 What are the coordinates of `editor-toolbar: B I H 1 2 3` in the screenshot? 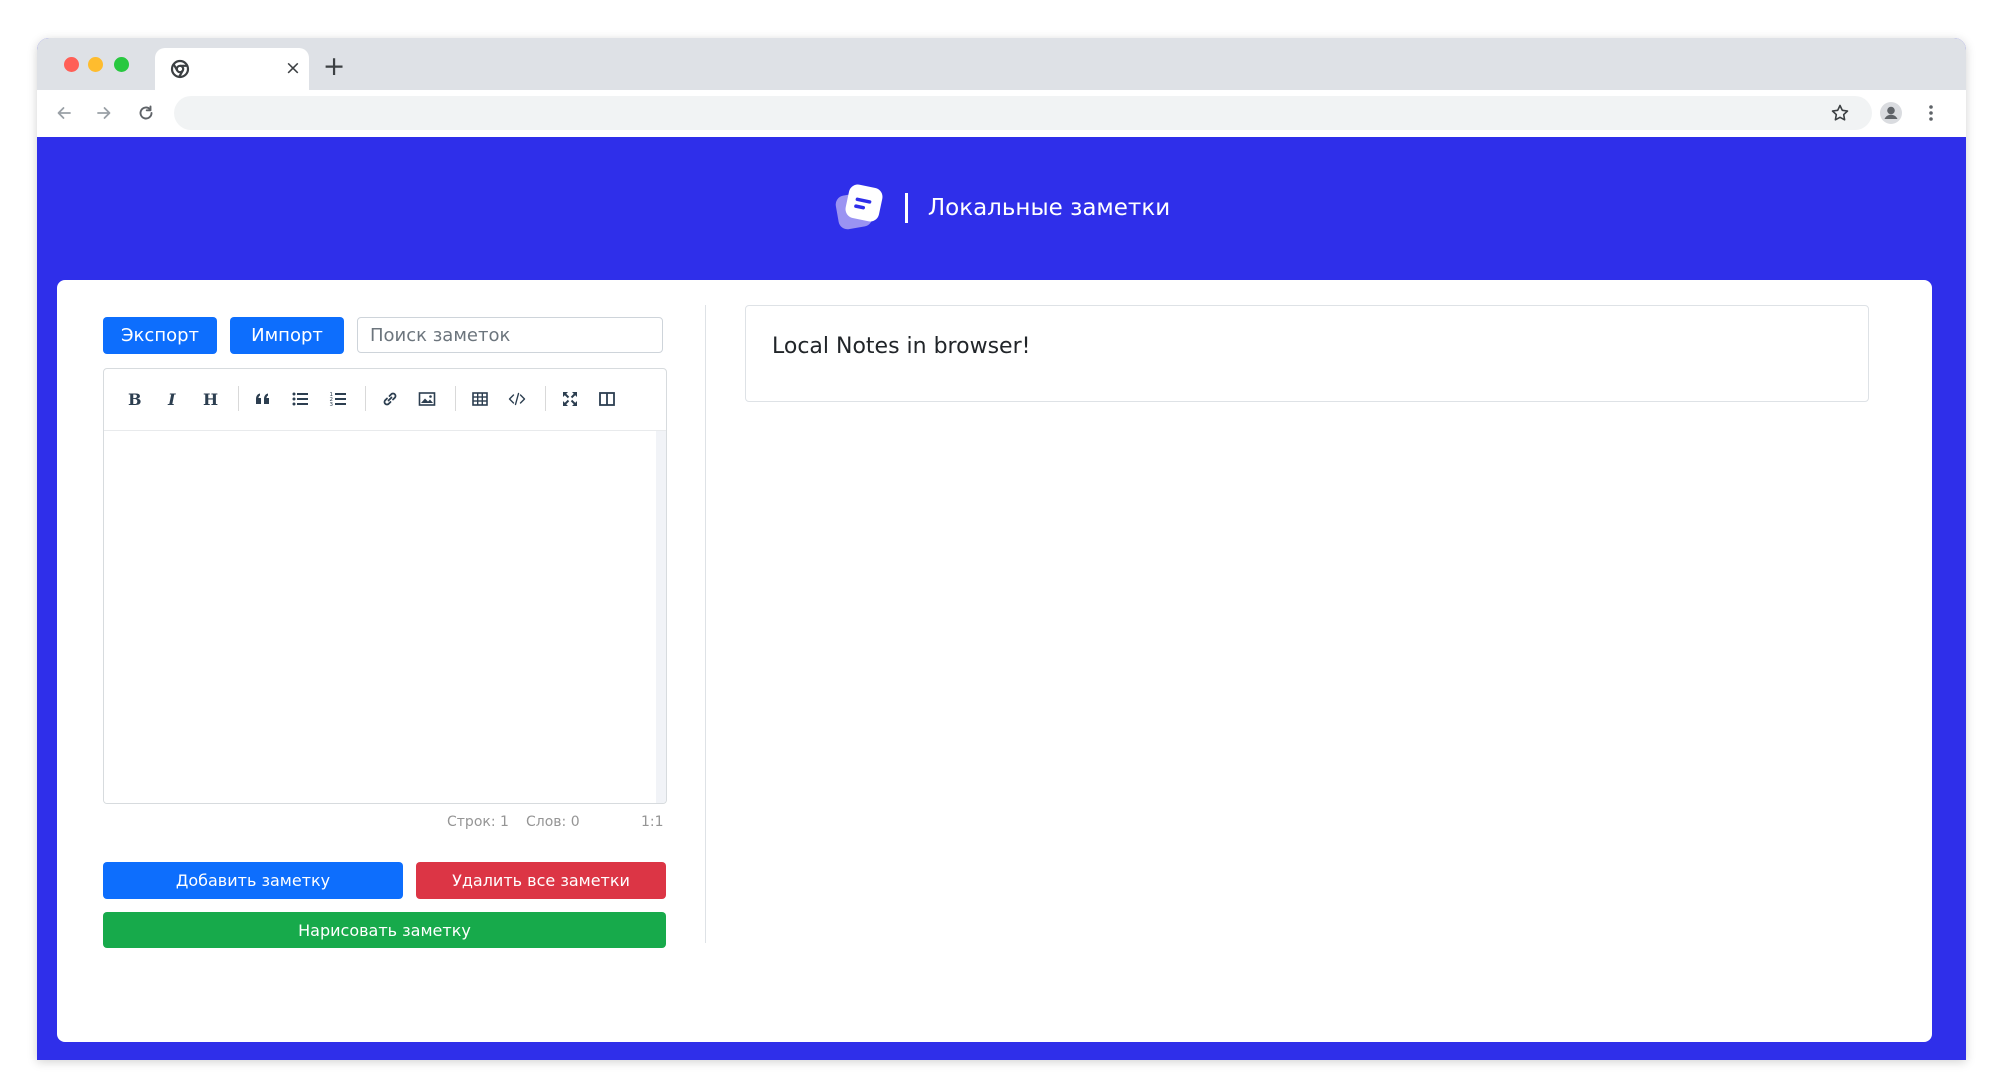 It's located at (385, 400).